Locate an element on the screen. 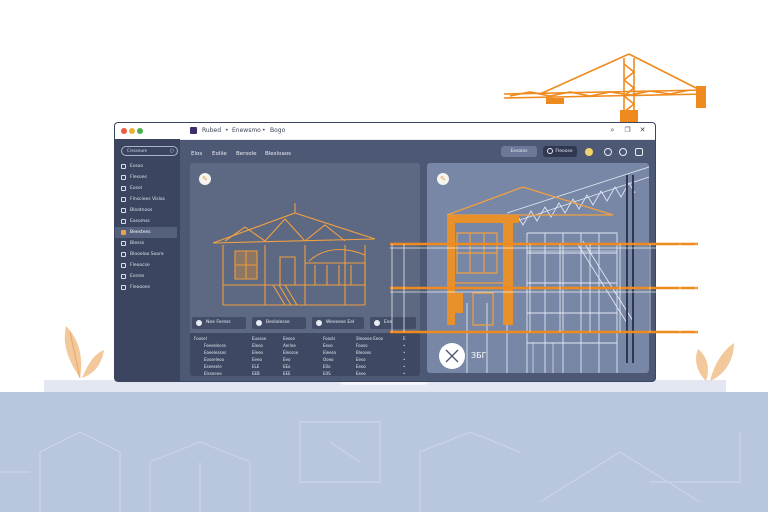  layers-icon is located at coordinates (123, 199).